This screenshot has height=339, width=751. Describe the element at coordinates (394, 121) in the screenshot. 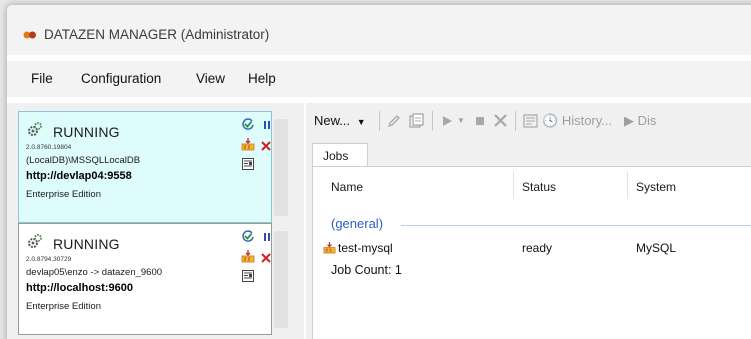

I see `pencil-icon` at that location.